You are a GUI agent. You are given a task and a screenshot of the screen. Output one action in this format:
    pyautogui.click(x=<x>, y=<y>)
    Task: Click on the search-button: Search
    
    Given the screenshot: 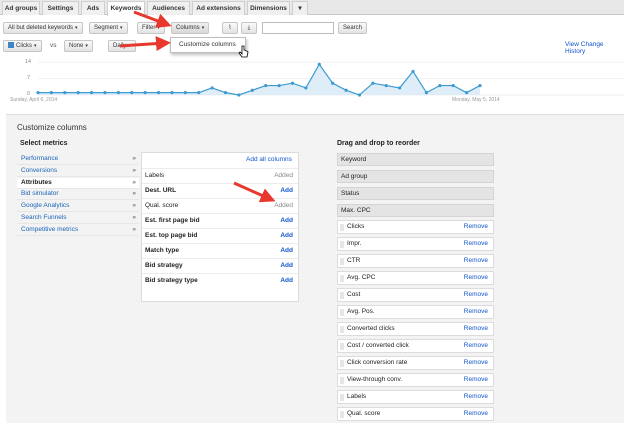 What is the action you would take?
    pyautogui.click(x=353, y=28)
    